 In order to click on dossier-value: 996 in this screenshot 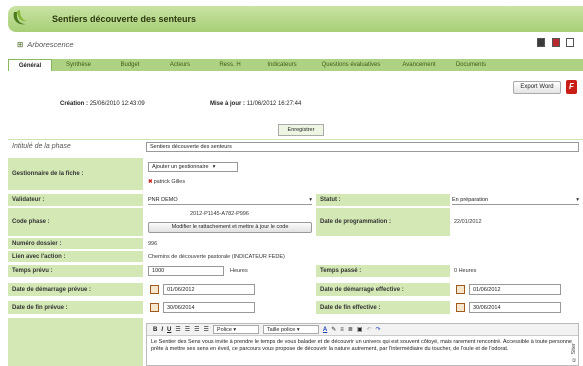, I will do `click(153, 243)`.